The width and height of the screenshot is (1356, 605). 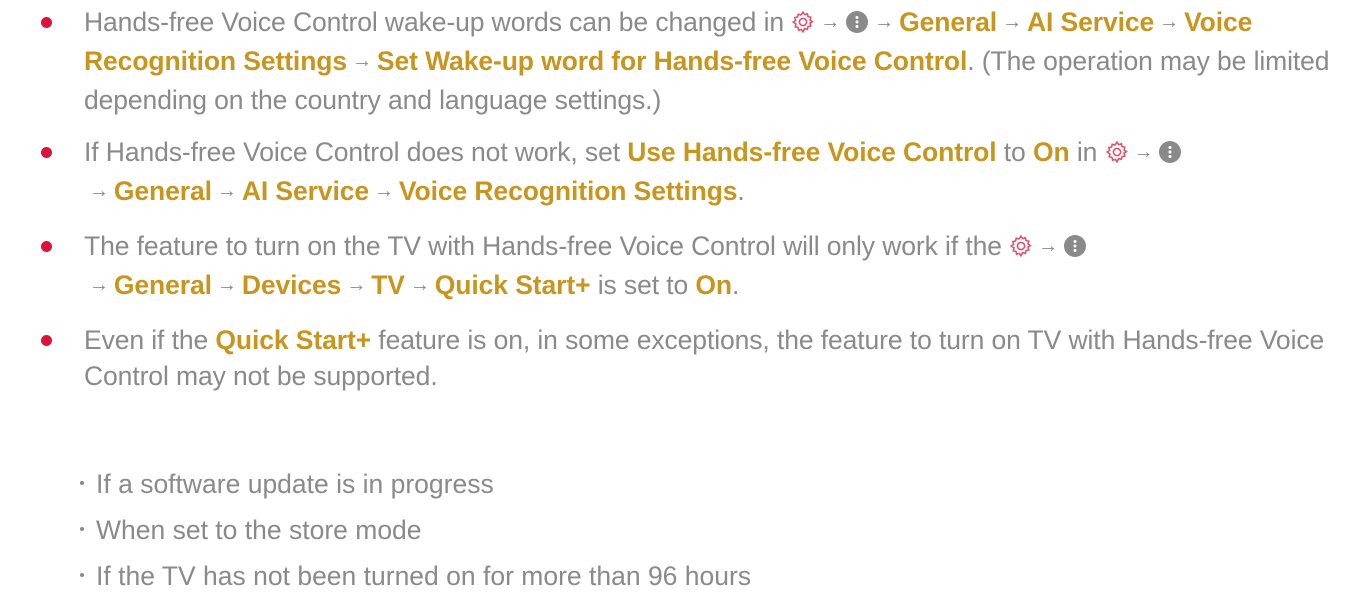 I want to click on note-text: in, so click(x=1087, y=152).